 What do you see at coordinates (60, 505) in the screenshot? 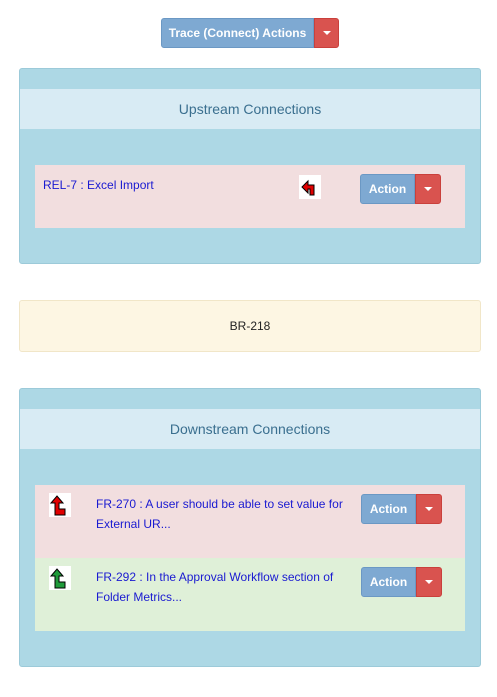
I see `arrow-up-right-red-icon` at bounding box center [60, 505].